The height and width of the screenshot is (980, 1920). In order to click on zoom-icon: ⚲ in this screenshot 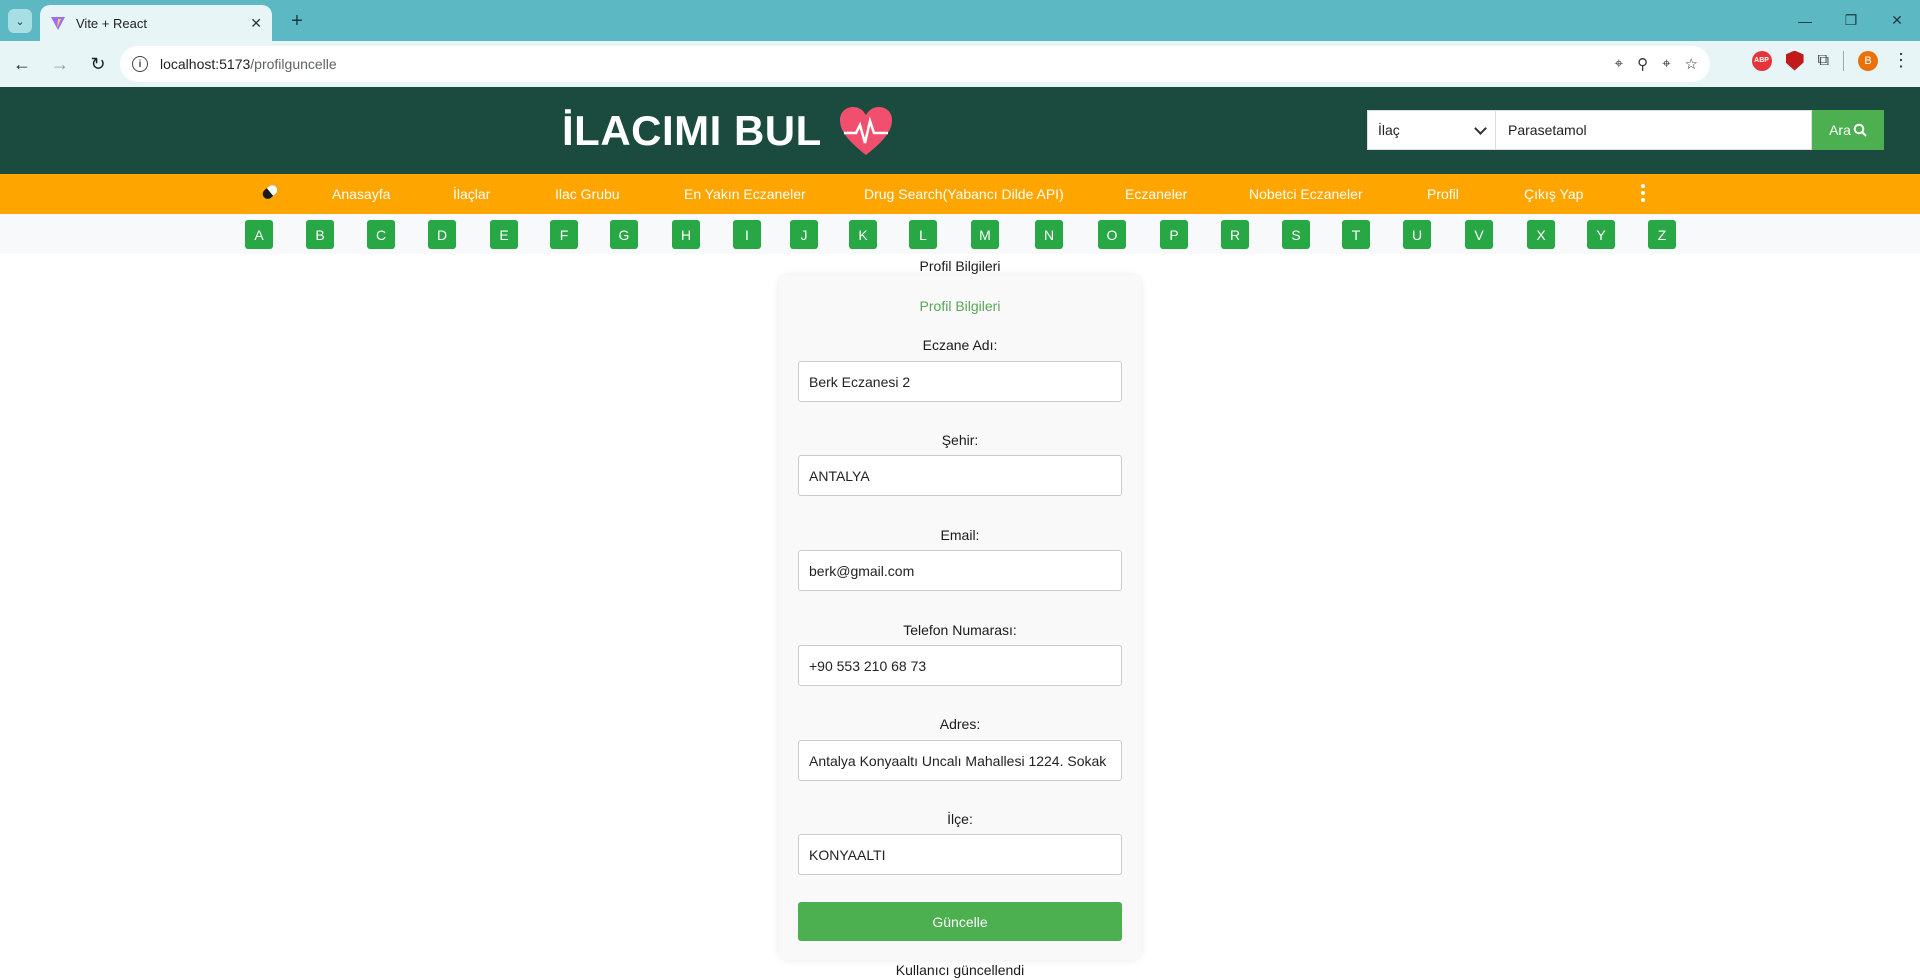, I will do `click(1642, 64)`.